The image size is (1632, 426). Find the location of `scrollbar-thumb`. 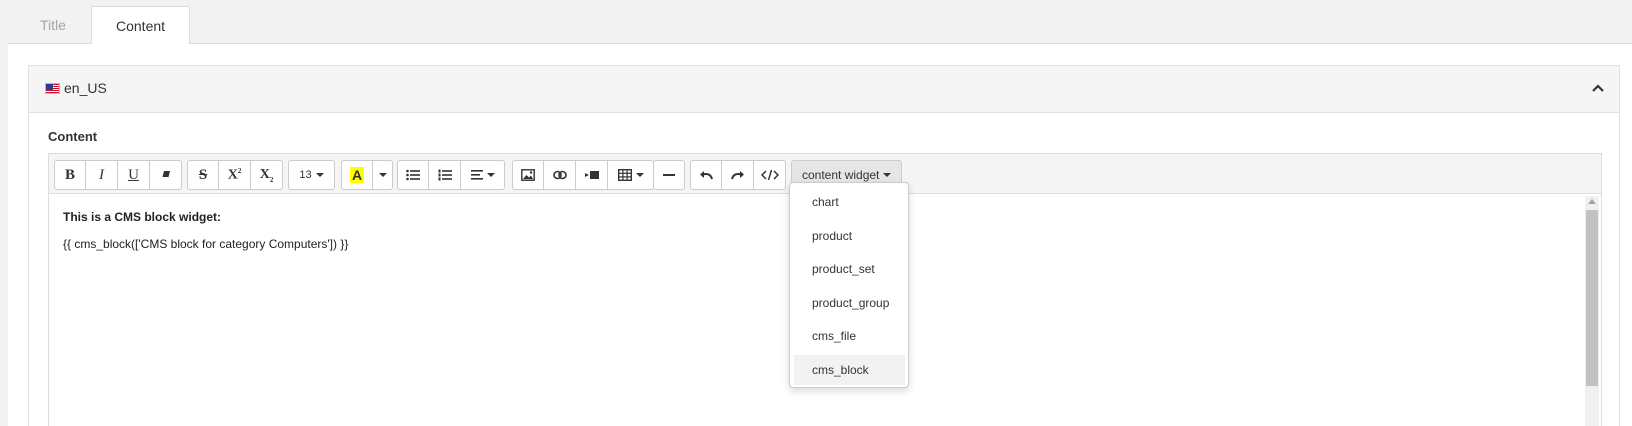

scrollbar-thumb is located at coordinates (1592, 298).